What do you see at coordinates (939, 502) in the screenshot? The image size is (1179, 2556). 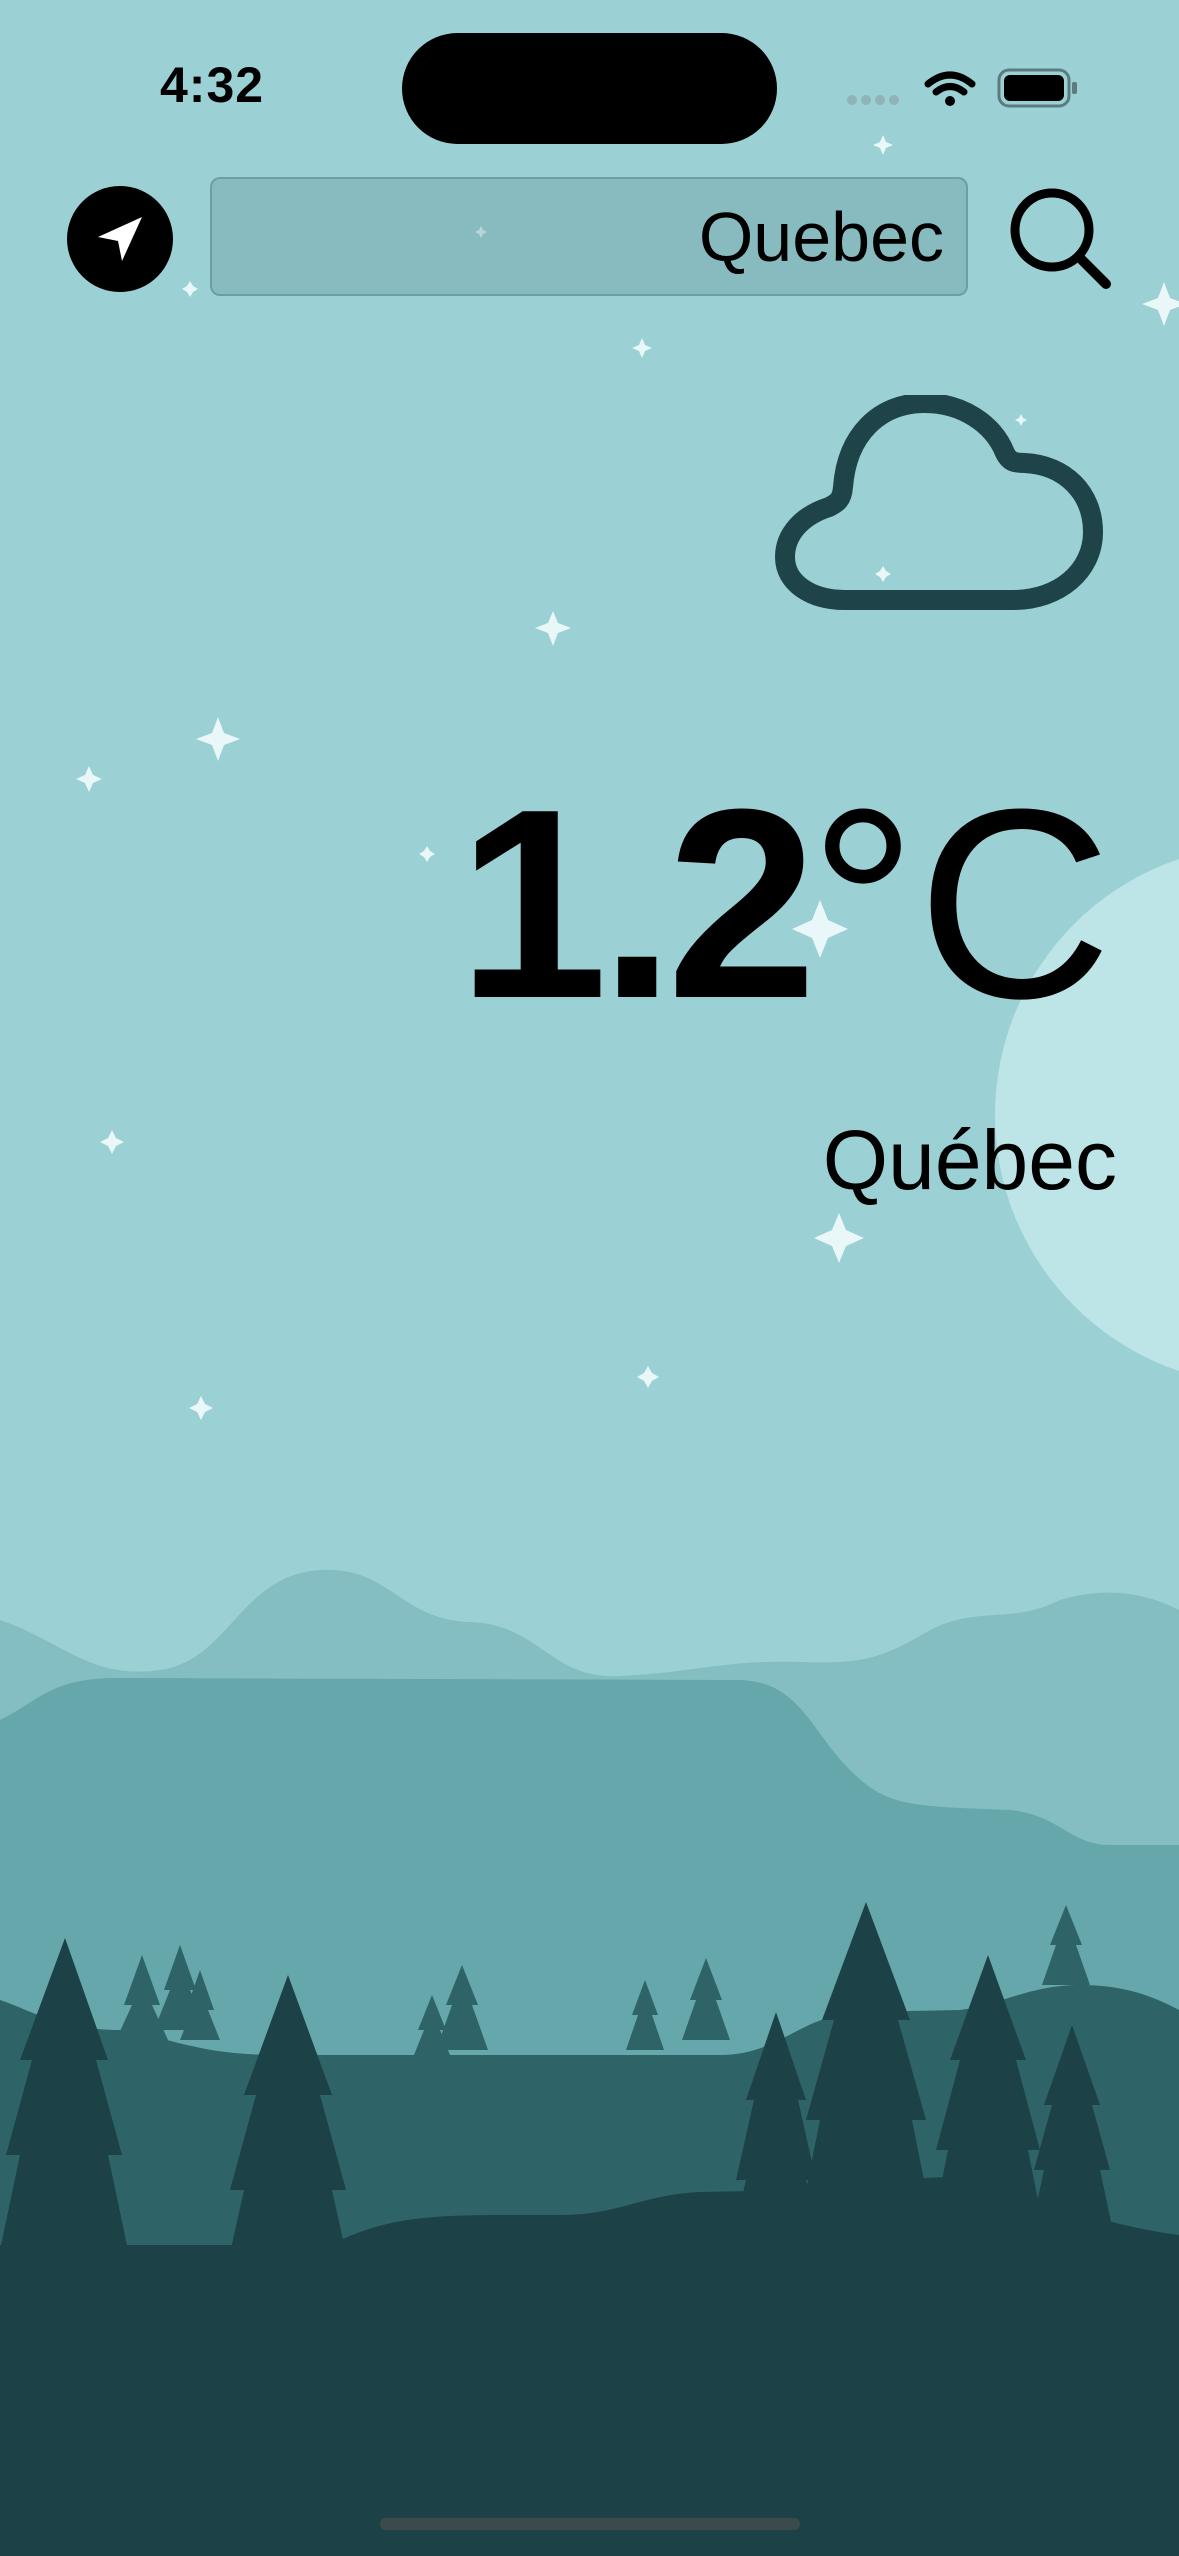 I see `cloud-icon` at bounding box center [939, 502].